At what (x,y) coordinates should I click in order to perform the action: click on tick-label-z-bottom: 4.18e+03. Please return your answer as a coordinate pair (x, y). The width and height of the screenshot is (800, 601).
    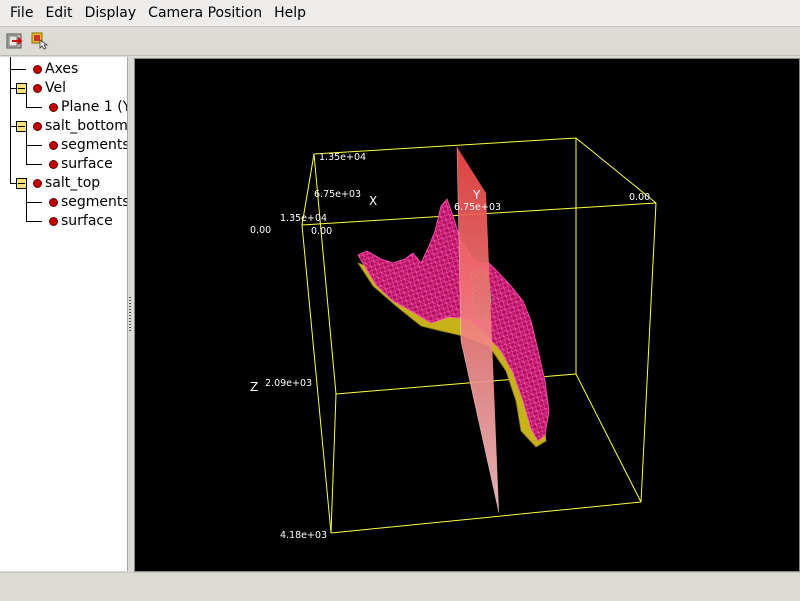
    Looking at the image, I should click on (303, 535).